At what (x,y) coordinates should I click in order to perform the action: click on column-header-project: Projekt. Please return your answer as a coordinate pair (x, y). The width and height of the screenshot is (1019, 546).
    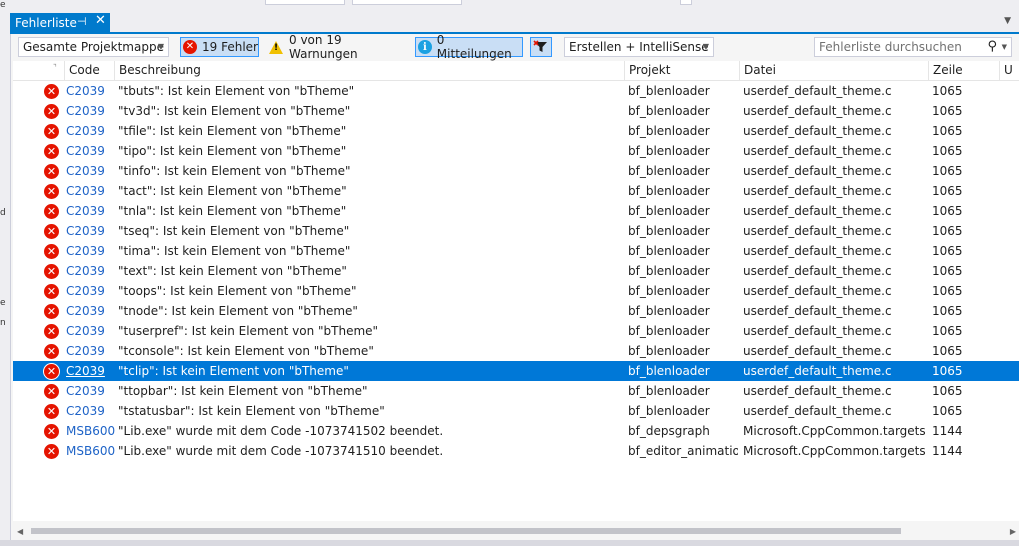
    Looking at the image, I should click on (681, 70).